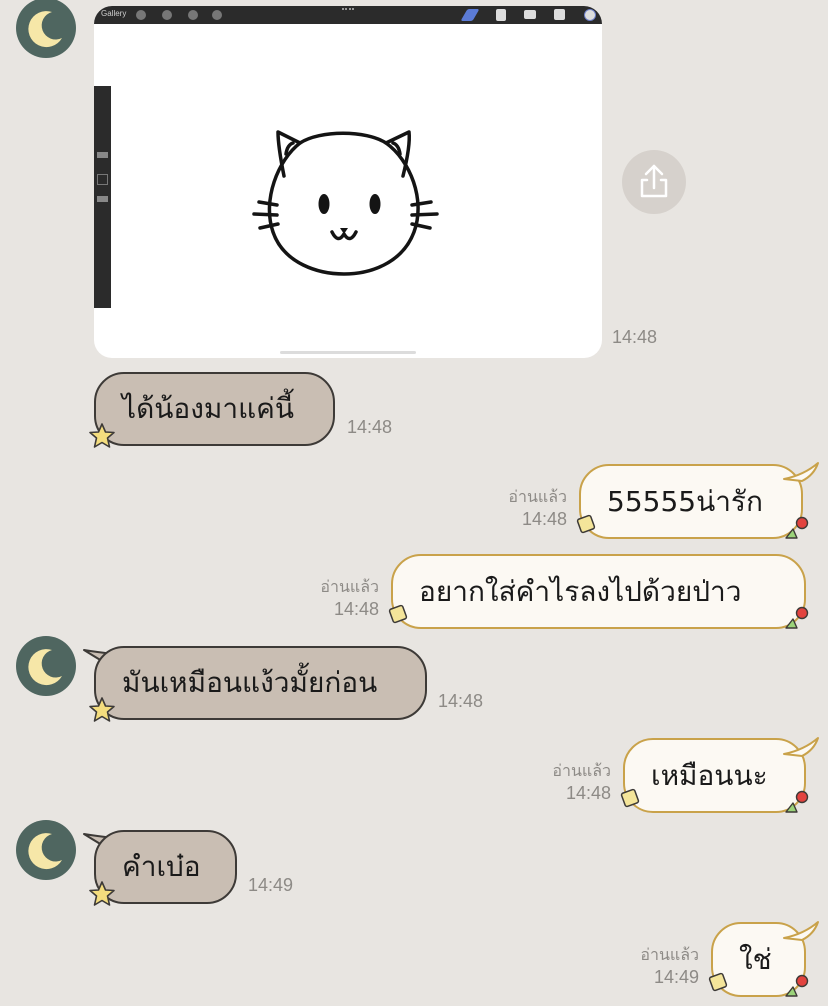 Image resolution: width=828 pixels, height=1006 pixels. What do you see at coordinates (755, 959) in the screenshot?
I see `message-text: ใช่` at bounding box center [755, 959].